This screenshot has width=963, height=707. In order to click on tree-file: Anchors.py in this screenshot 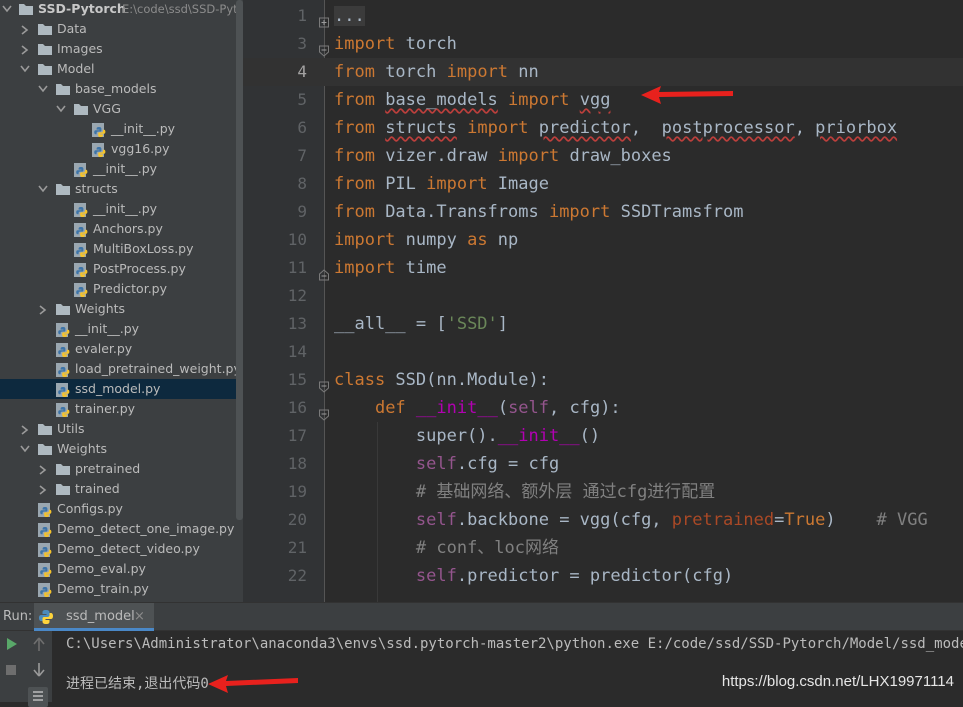, I will do `click(121, 229)`.